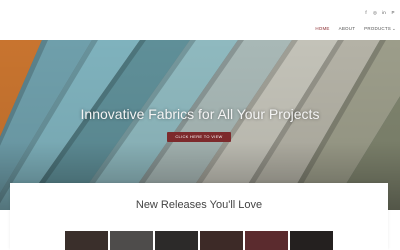 Image resolution: width=400 pixels, height=250 pixels. What do you see at coordinates (394, 28) in the screenshot?
I see `chevron-down-icon: ⌄` at bounding box center [394, 28].